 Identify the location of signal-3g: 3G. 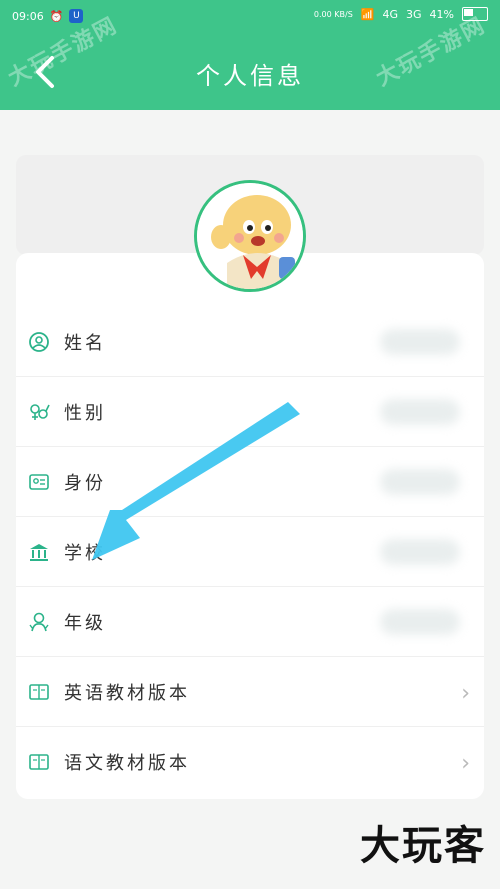
(414, 14).